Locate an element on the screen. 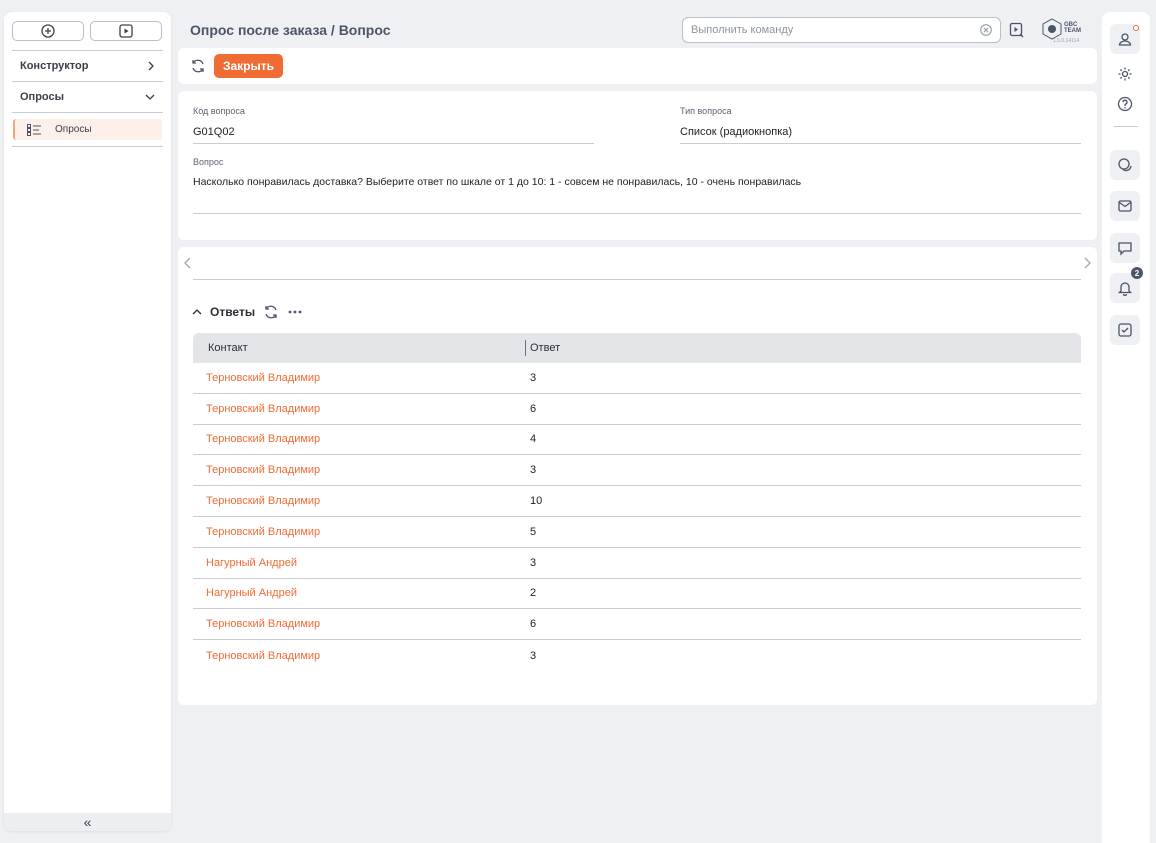  table-row: Нагурный Андрей 3 is located at coordinates (637, 563).